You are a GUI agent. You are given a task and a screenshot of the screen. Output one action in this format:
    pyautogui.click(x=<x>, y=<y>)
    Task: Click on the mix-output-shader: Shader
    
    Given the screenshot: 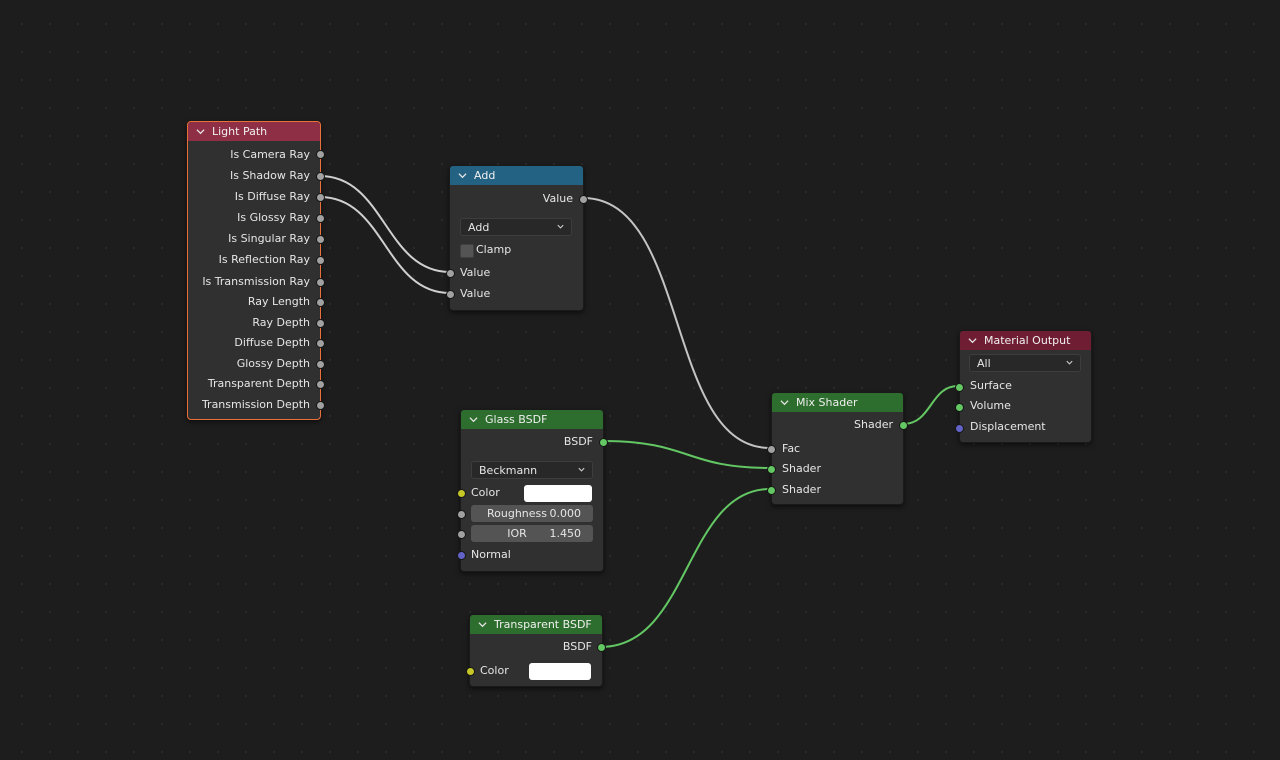 What is the action you would take?
    pyautogui.click(x=873, y=424)
    